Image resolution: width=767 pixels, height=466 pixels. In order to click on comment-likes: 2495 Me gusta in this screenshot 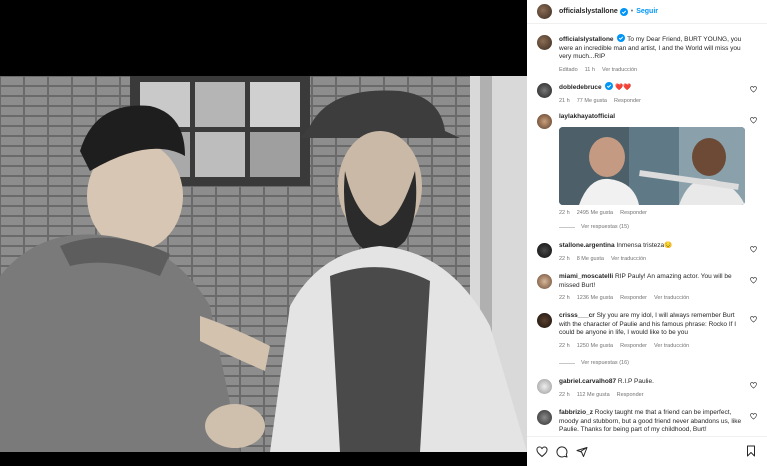, I will do `click(595, 213)`.